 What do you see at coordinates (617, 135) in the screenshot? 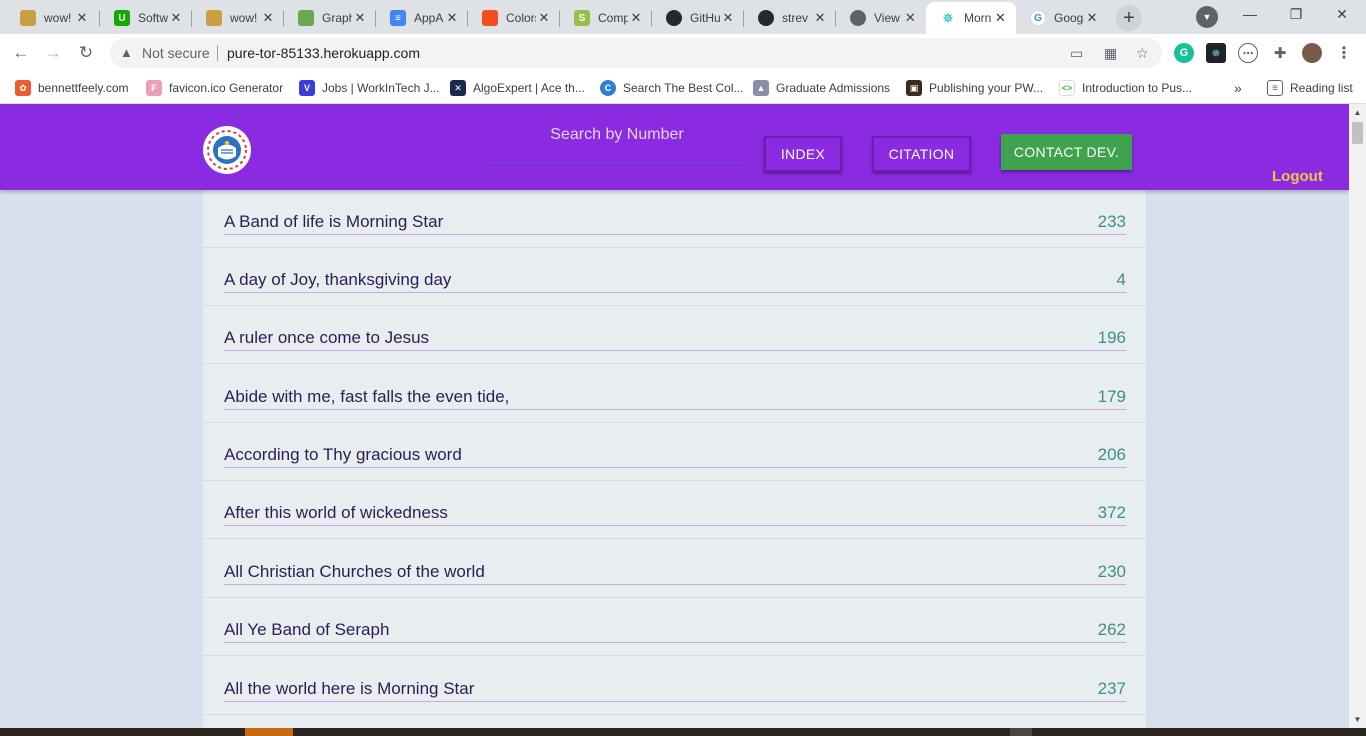
I see `search-input` at bounding box center [617, 135].